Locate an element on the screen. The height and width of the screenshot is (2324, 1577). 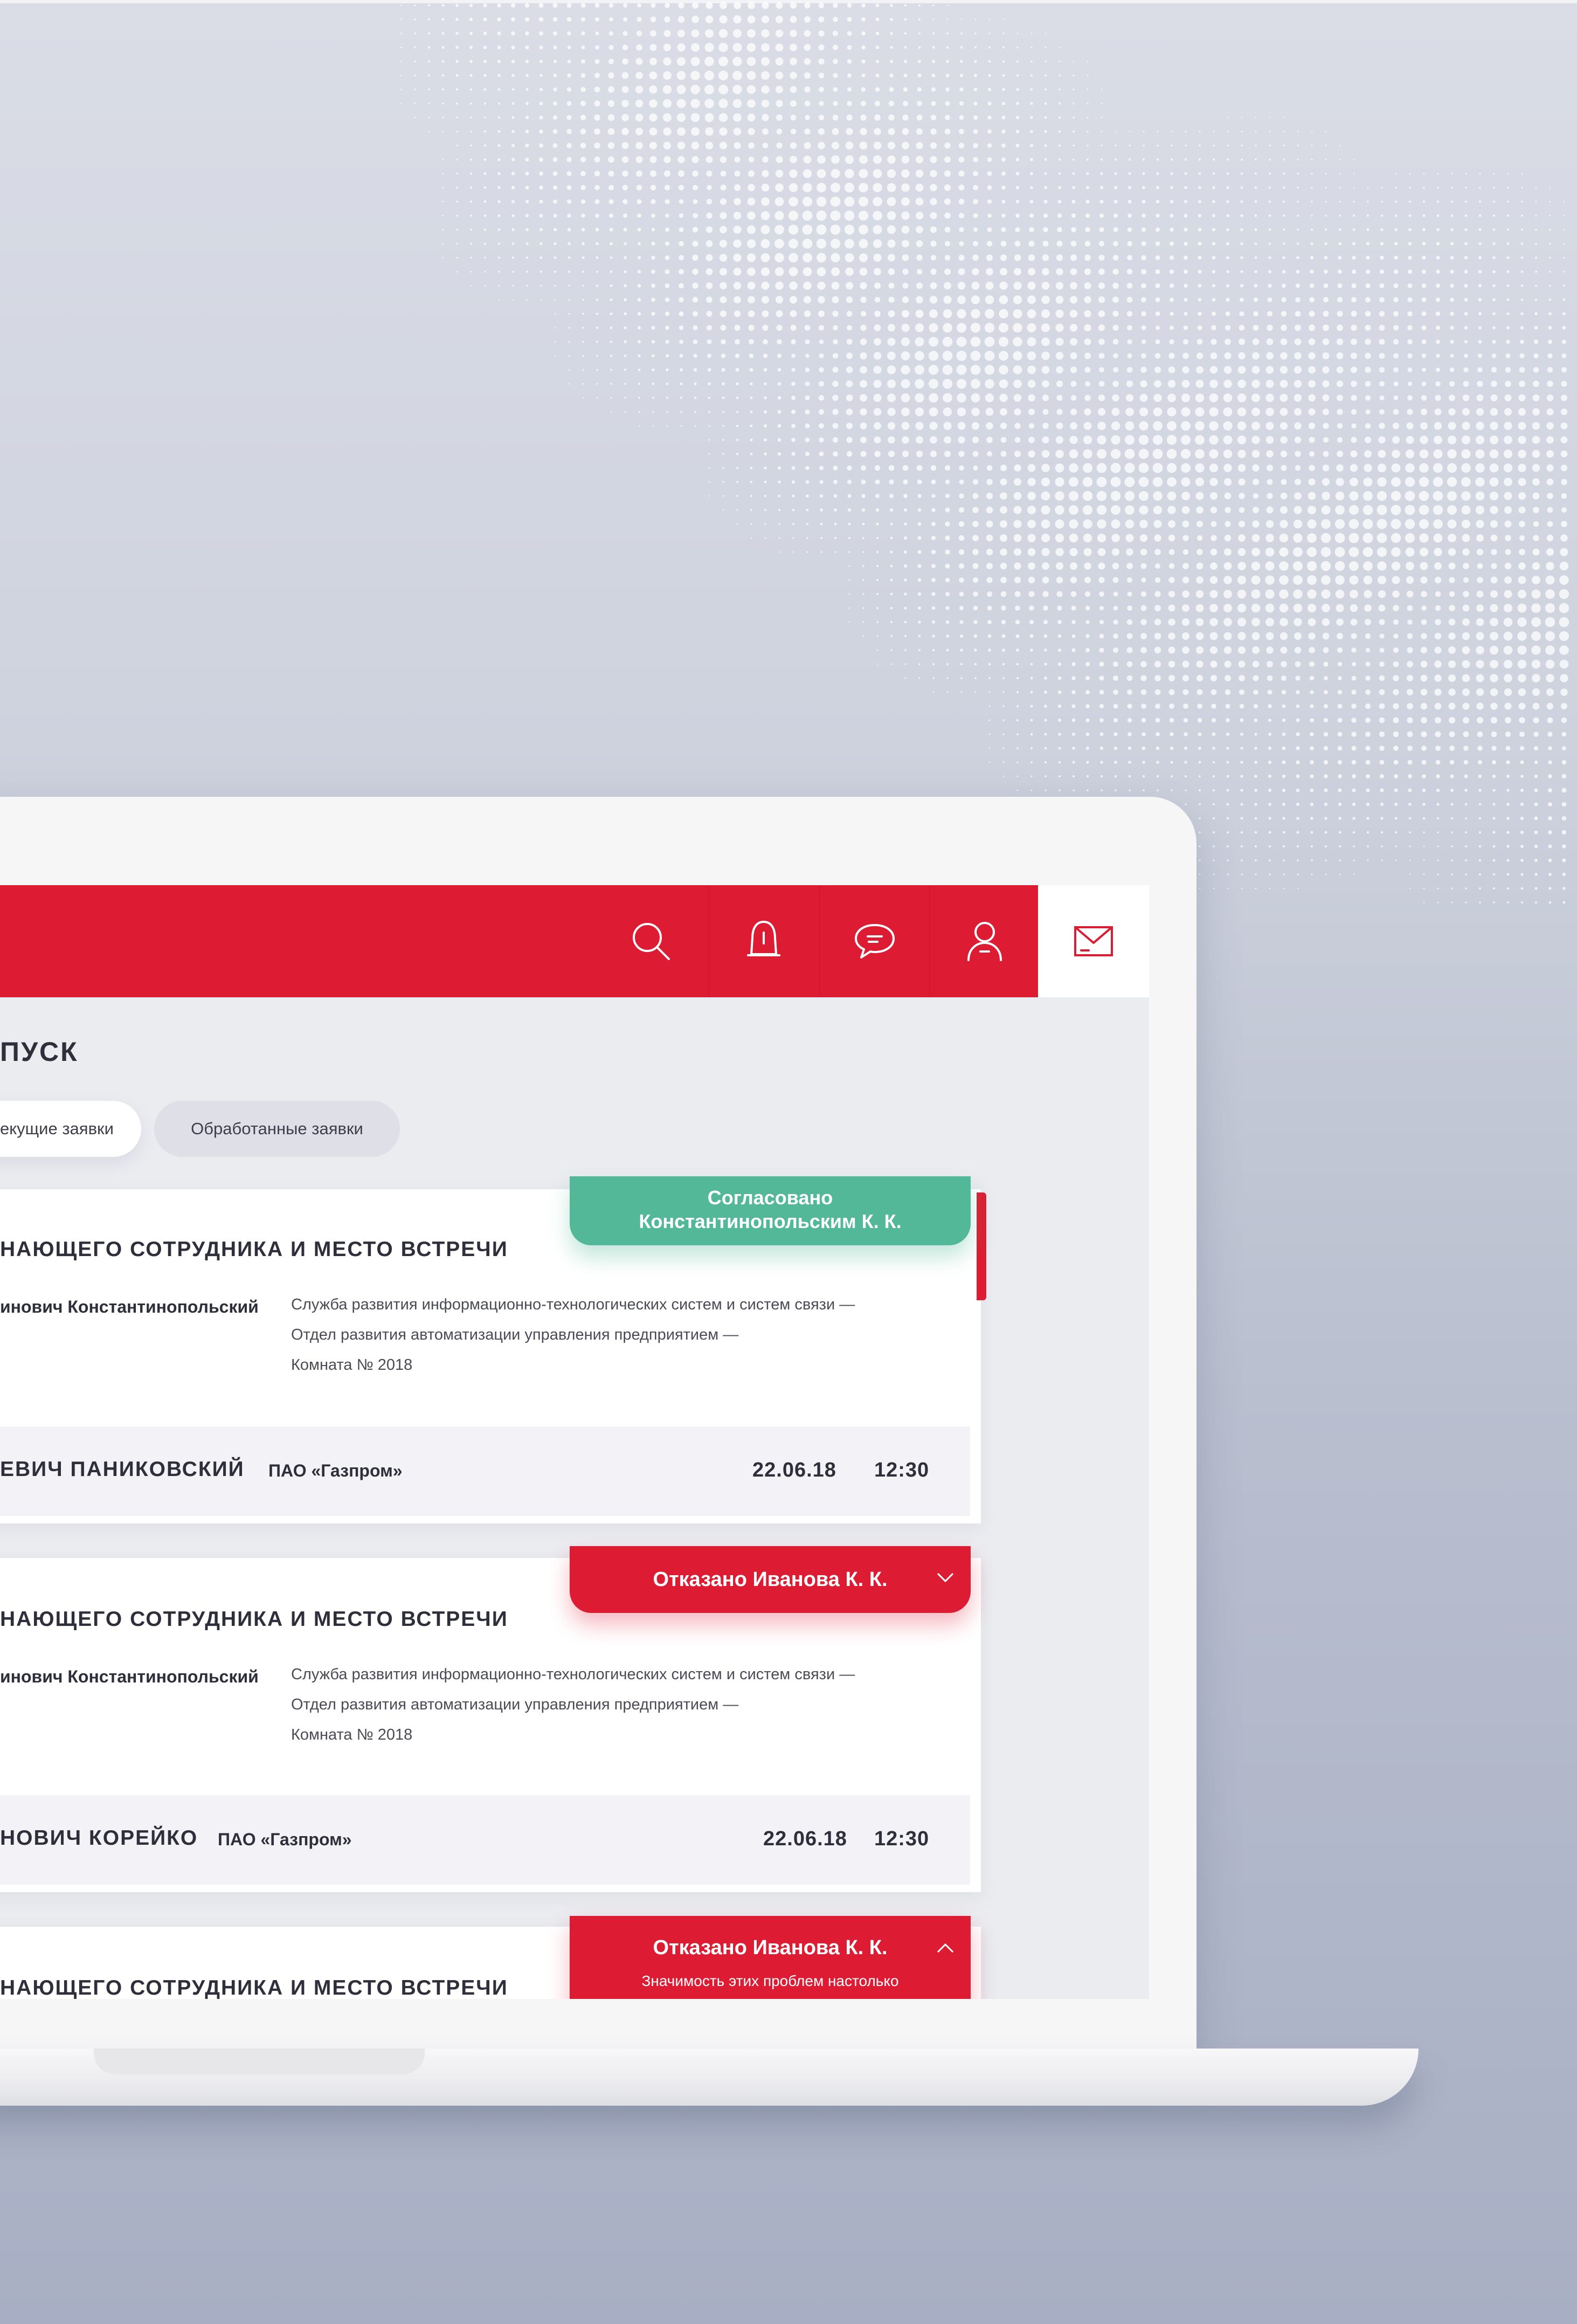
status-approver: Константинопольским К. К. is located at coordinates (770, 1221).